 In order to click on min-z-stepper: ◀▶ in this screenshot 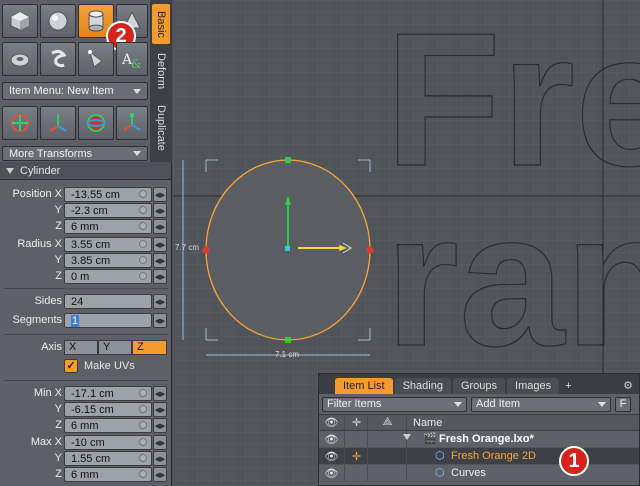, I will do `click(160, 425)`.